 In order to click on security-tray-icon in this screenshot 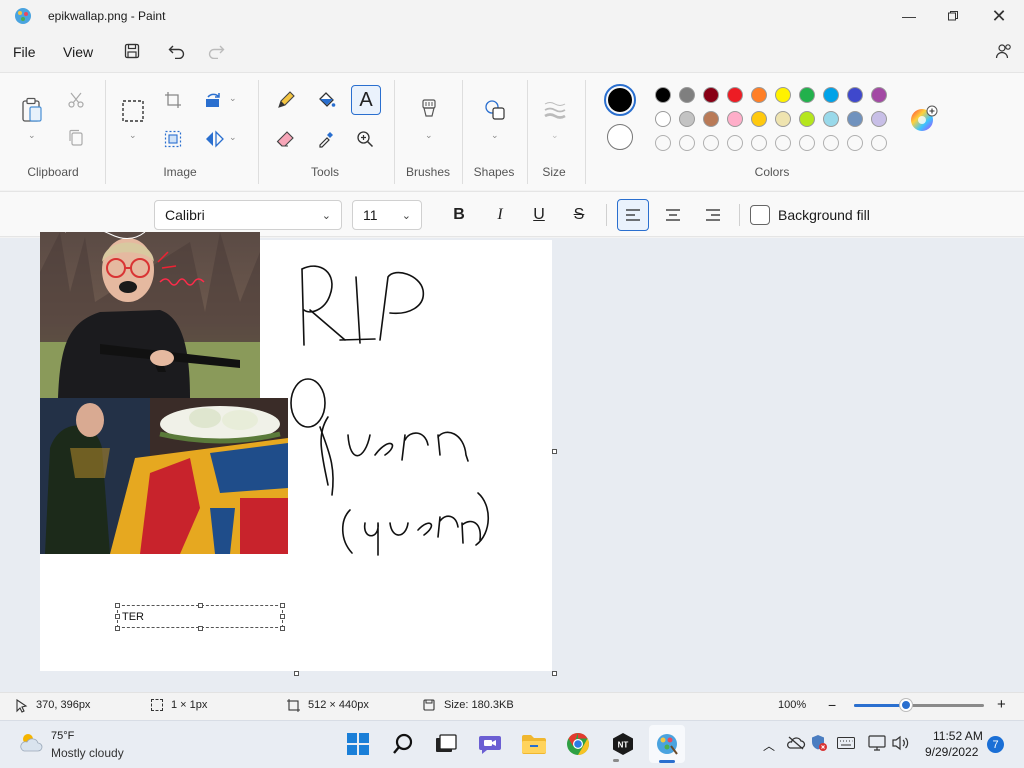, I will do `click(819, 744)`.